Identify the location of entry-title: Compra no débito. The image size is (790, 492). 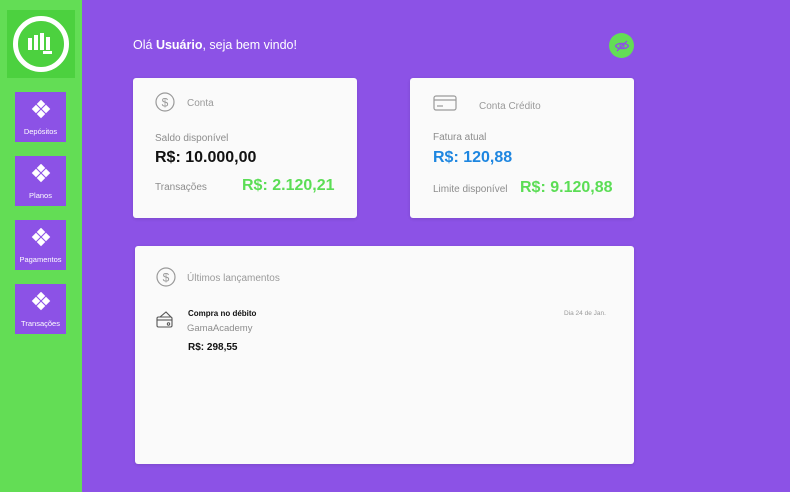
(222, 313).